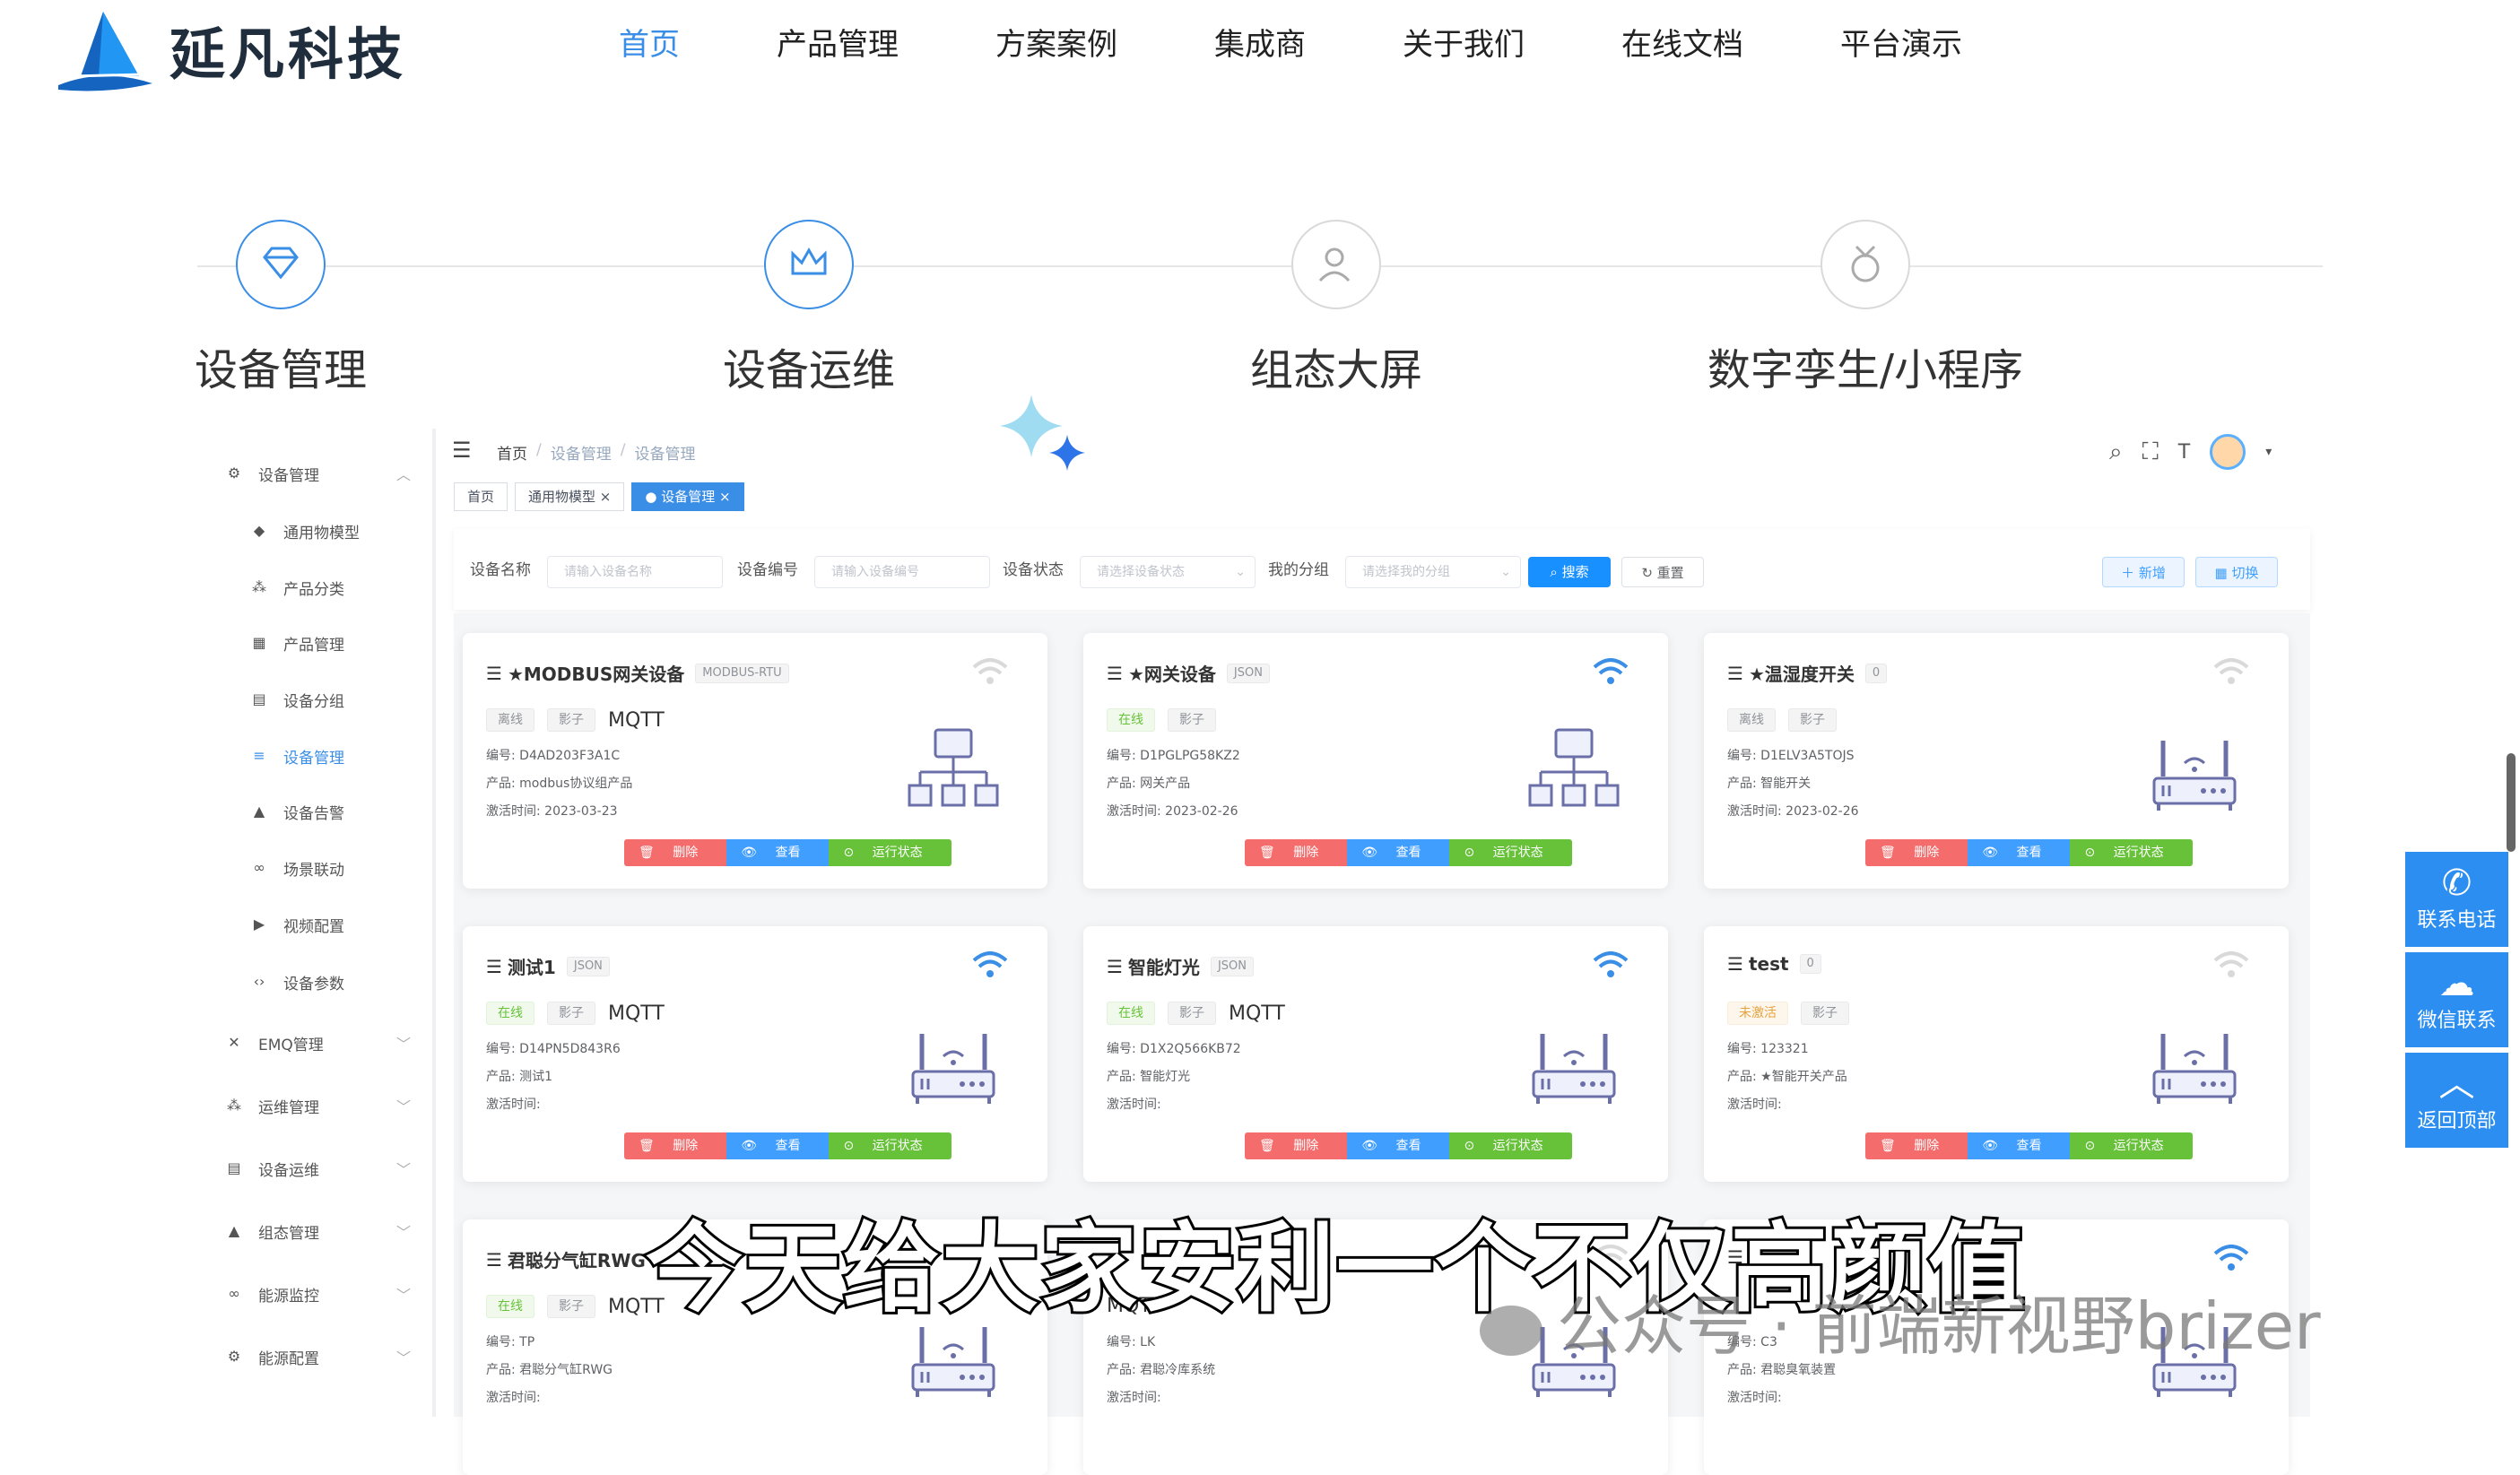 Image resolution: width=2520 pixels, height=1475 pixels. Describe the element at coordinates (1161, 720) in the screenshot. I see `device-tags: 在线 影子` at that location.